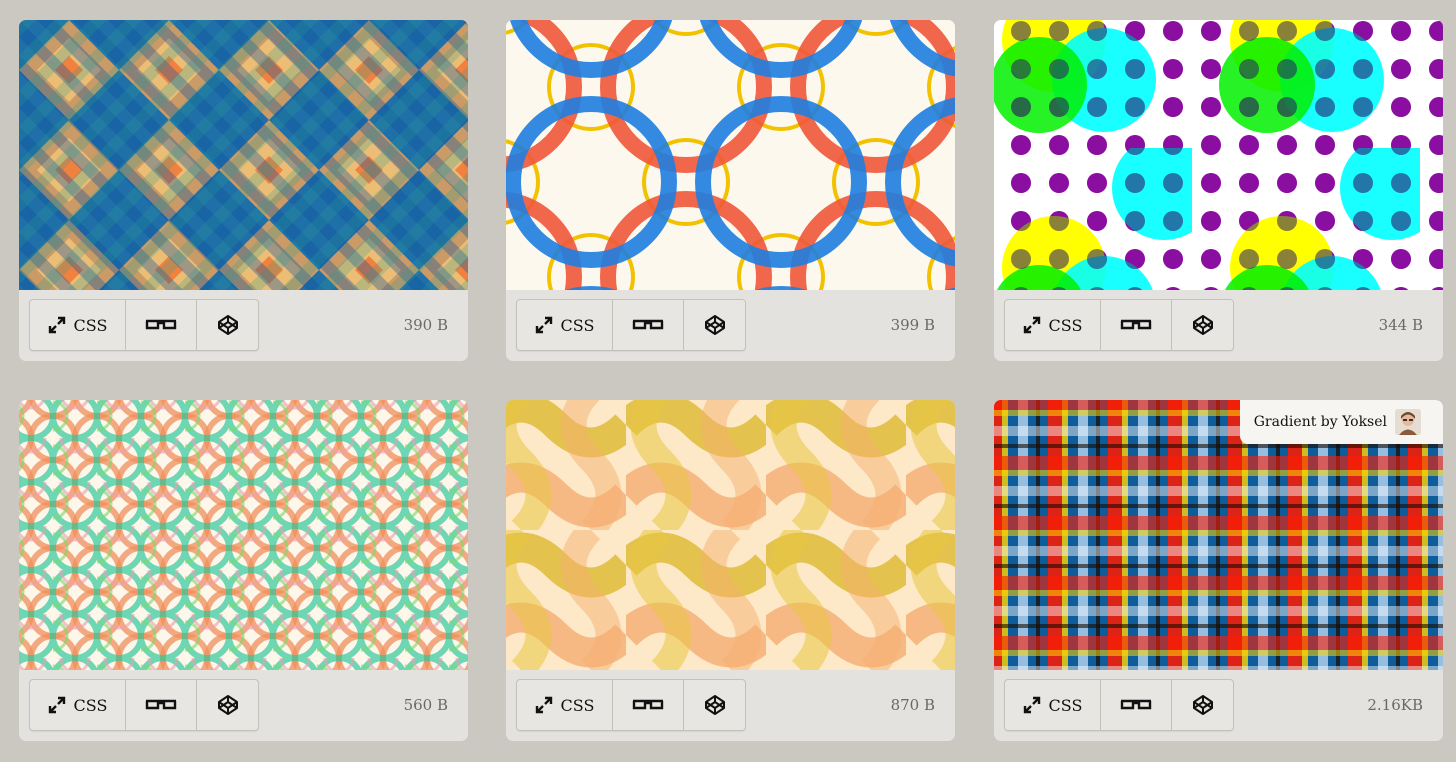 The width and height of the screenshot is (1456, 762). Describe the element at coordinates (912, 325) in the screenshot. I see `file-size: 399 B` at that location.